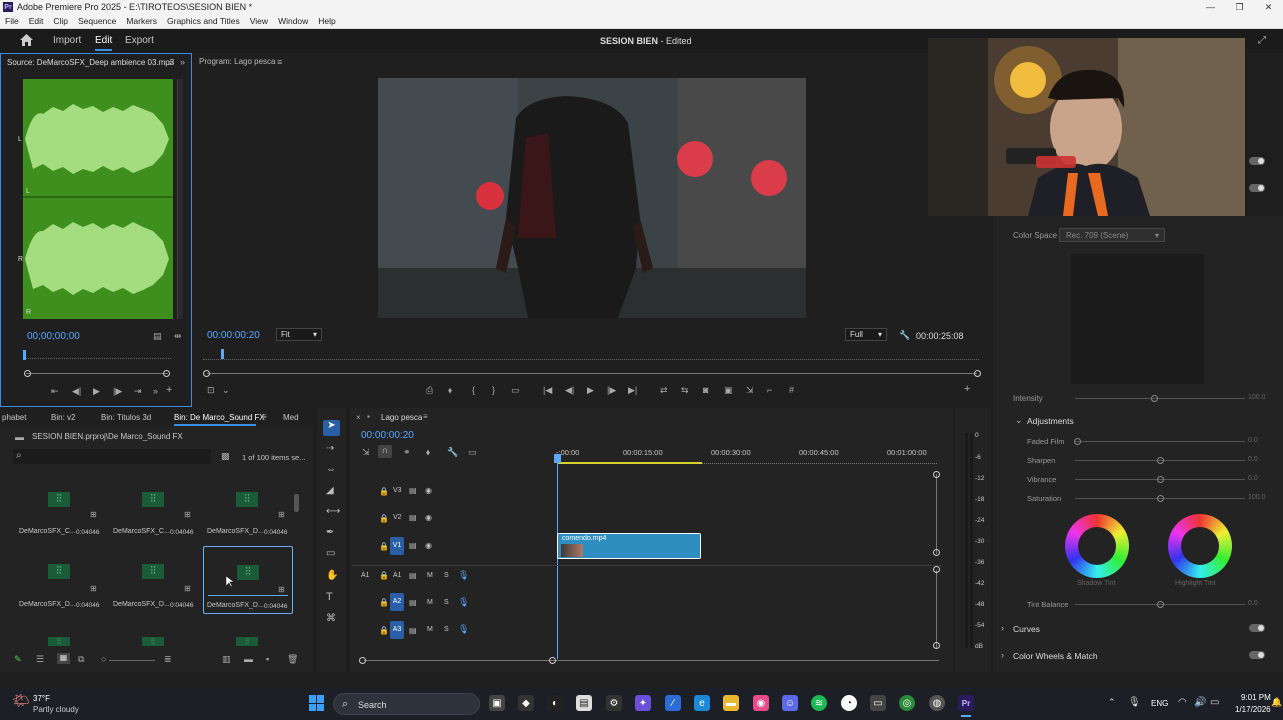 This screenshot has height=720, width=1283. I want to click on wifi-icon: ◠, so click(1182, 702).